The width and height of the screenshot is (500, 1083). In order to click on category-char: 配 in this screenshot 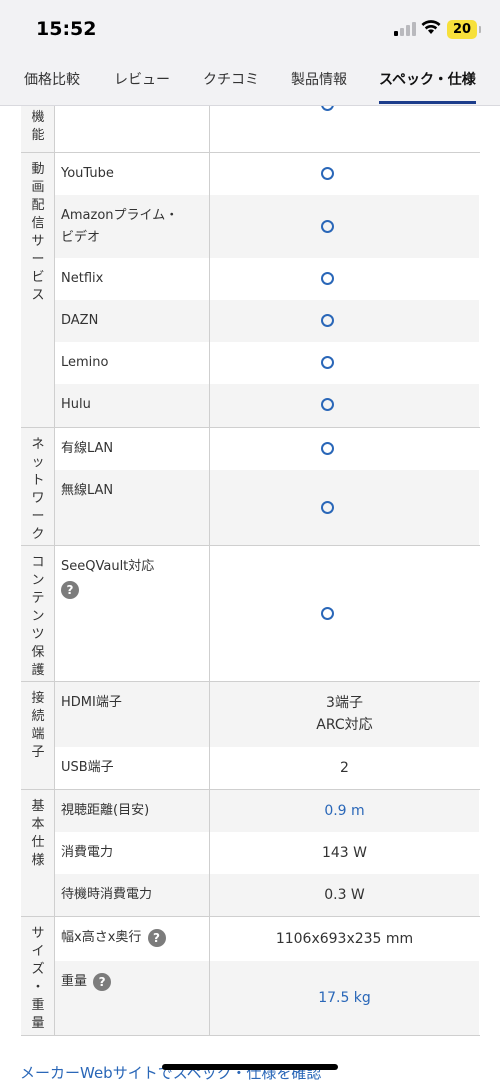, I will do `click(38, 205)`.